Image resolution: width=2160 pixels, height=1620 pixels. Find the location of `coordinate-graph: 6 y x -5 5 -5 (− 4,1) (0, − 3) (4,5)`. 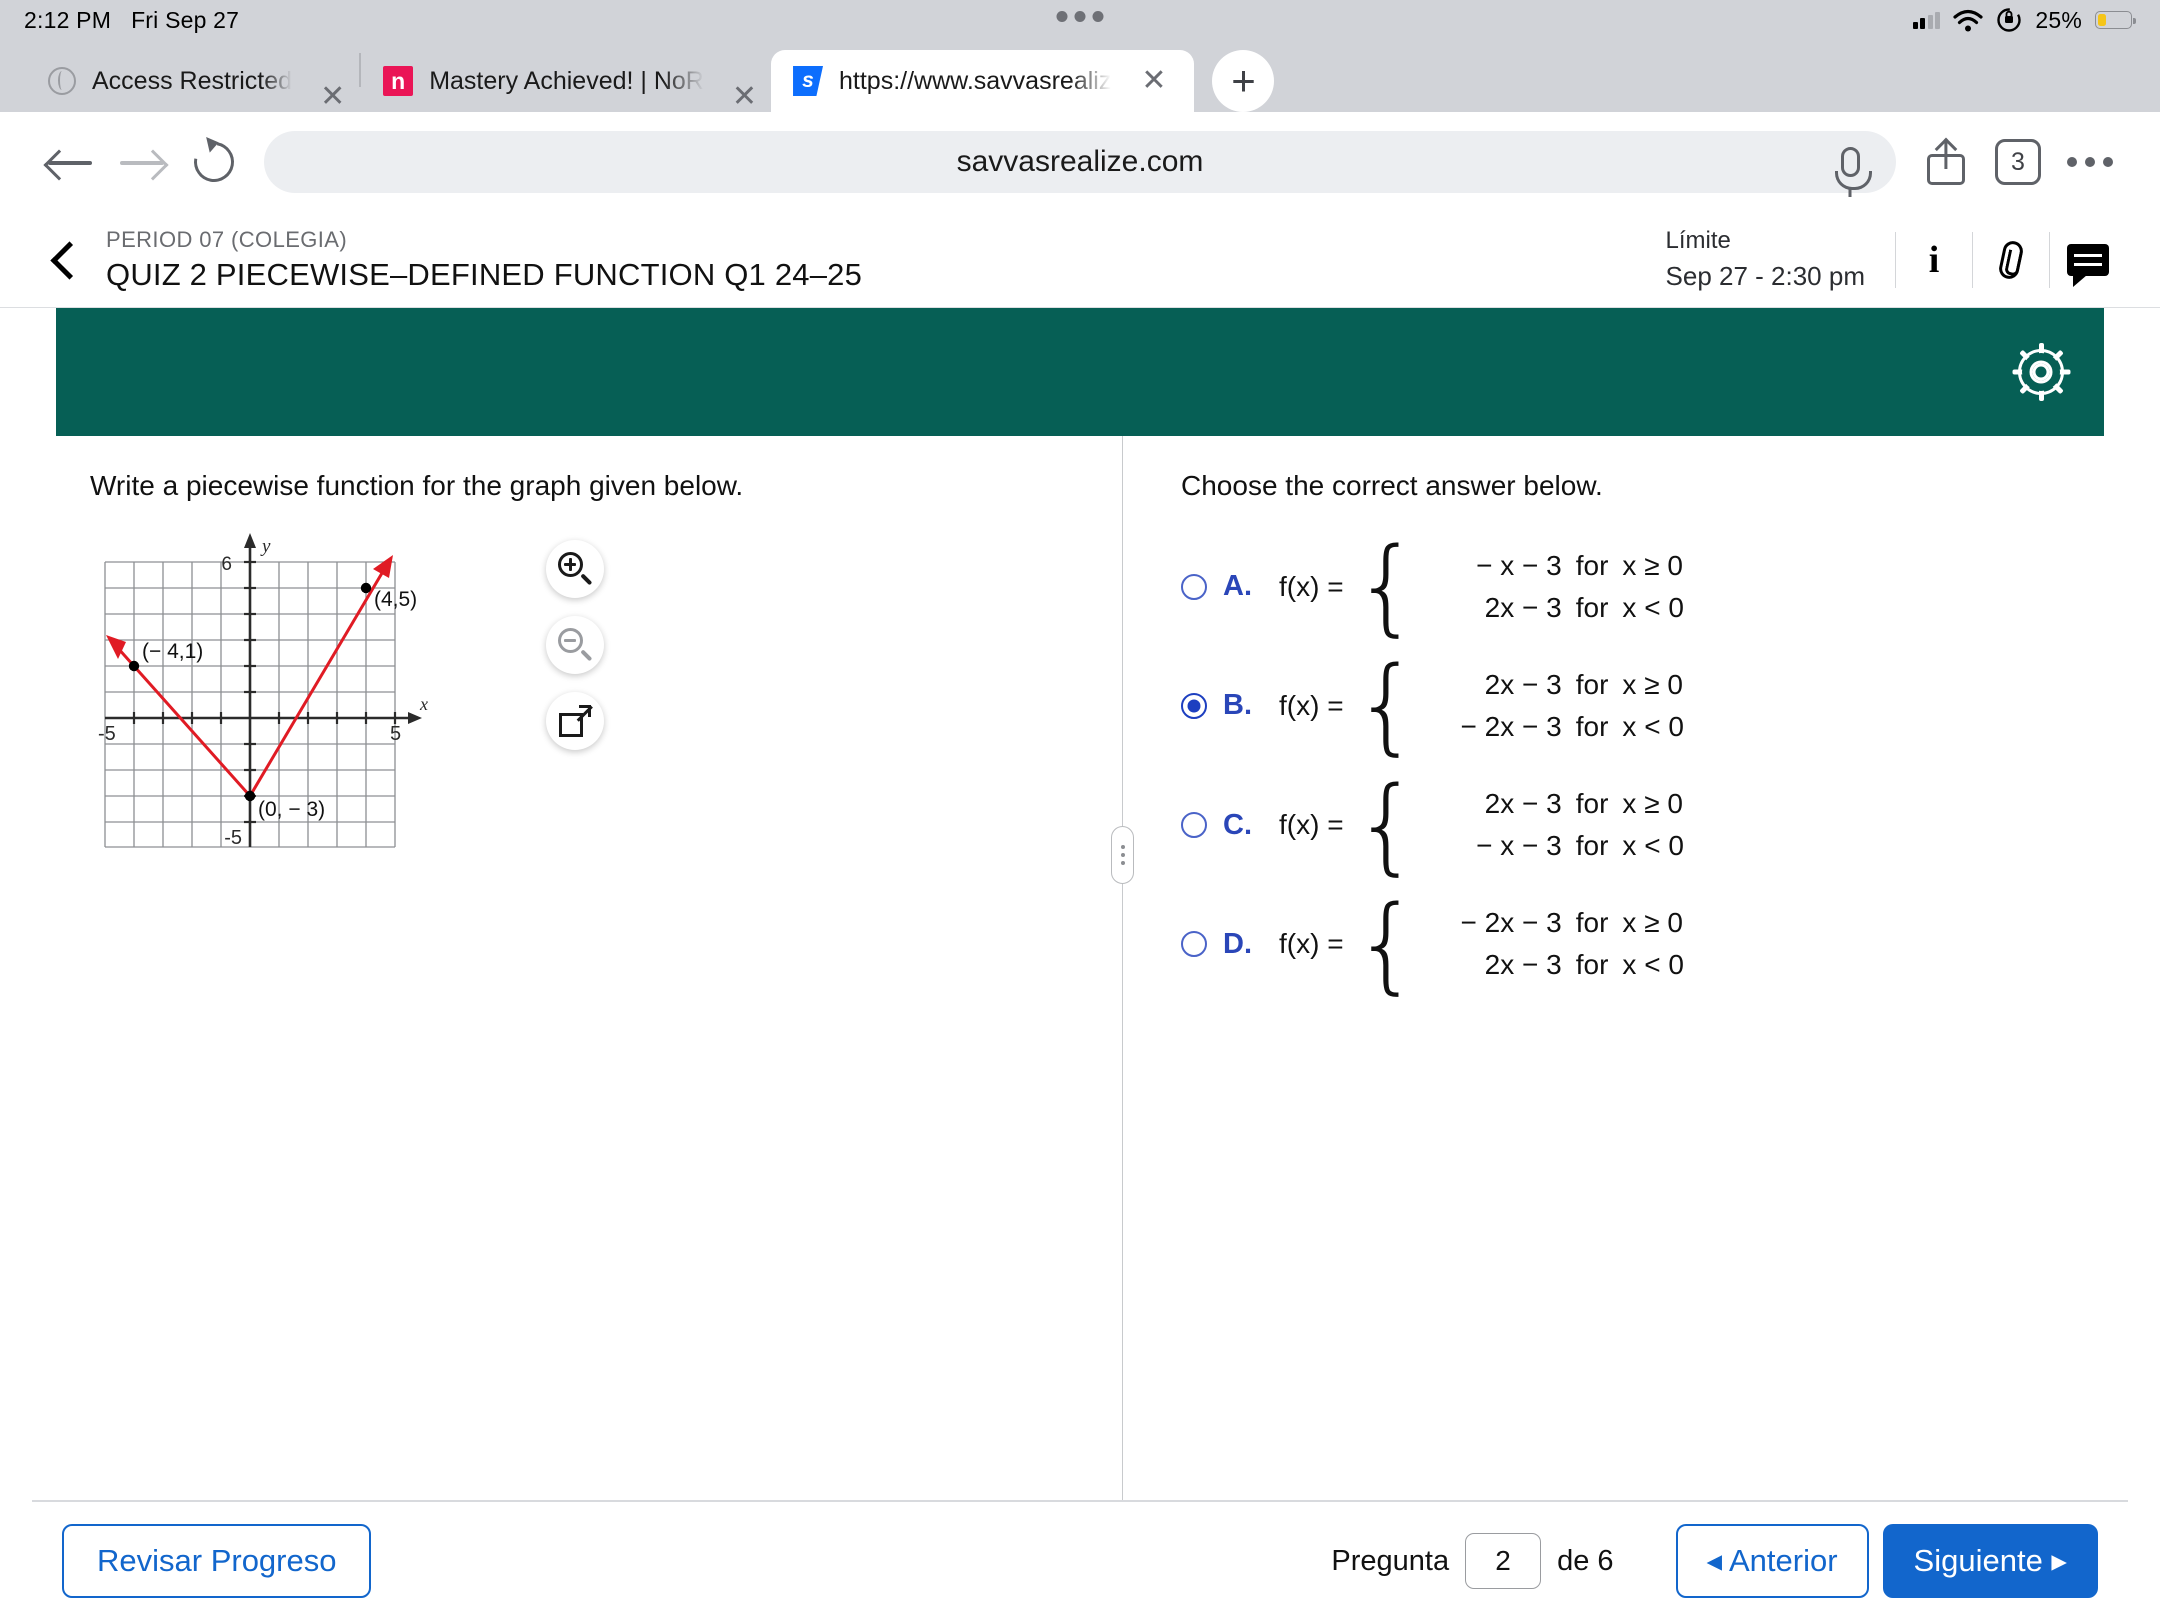

coordinate-graph: 6 y x -5 5 -5 (− 4,1) (0, − 3) (4,5) is located at coordinates (300, 693).